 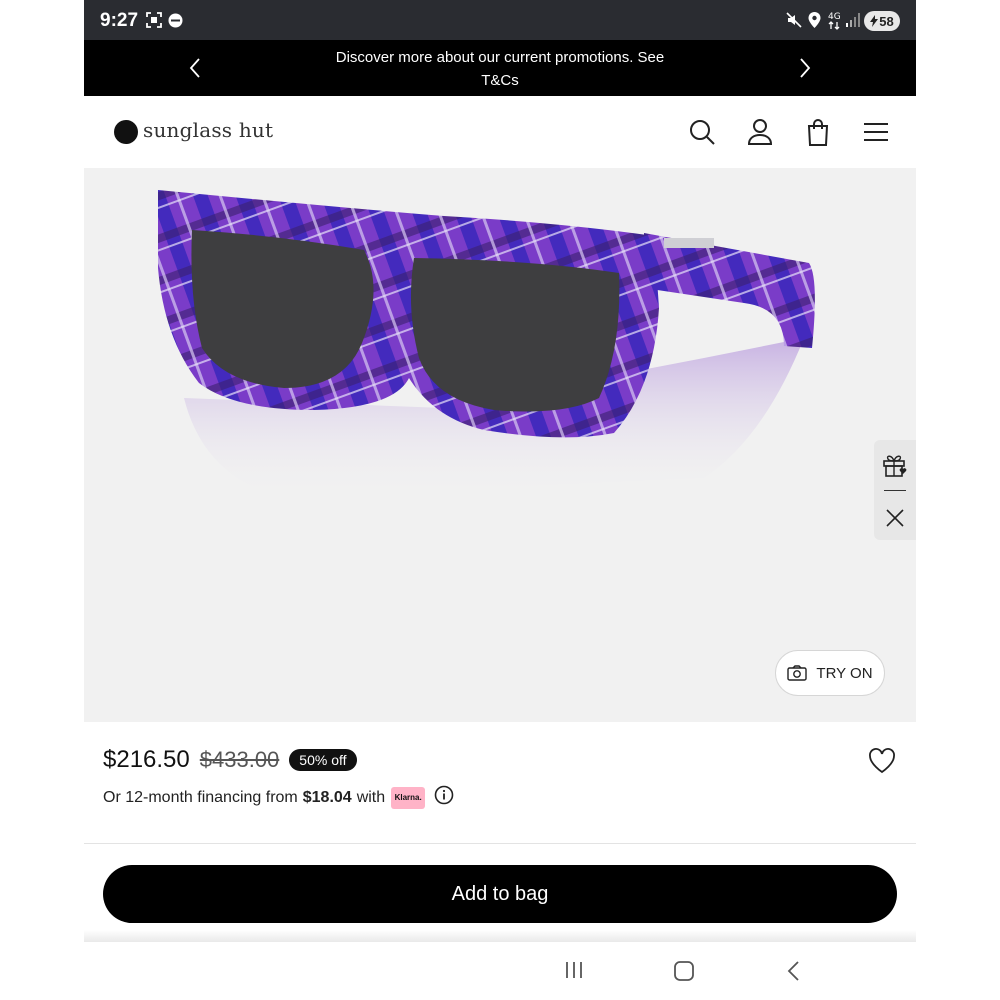 What do you see at coordinates (146, 759) in the screenshot?
I see `price-current: $216.50` at bounding box center [146, 759].